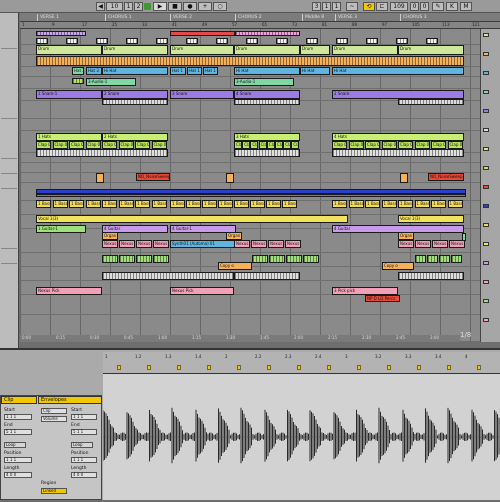 The width and height of the screenshot is (500, 502). I want to click on automation-arm-button: ○, so click(220, 6).